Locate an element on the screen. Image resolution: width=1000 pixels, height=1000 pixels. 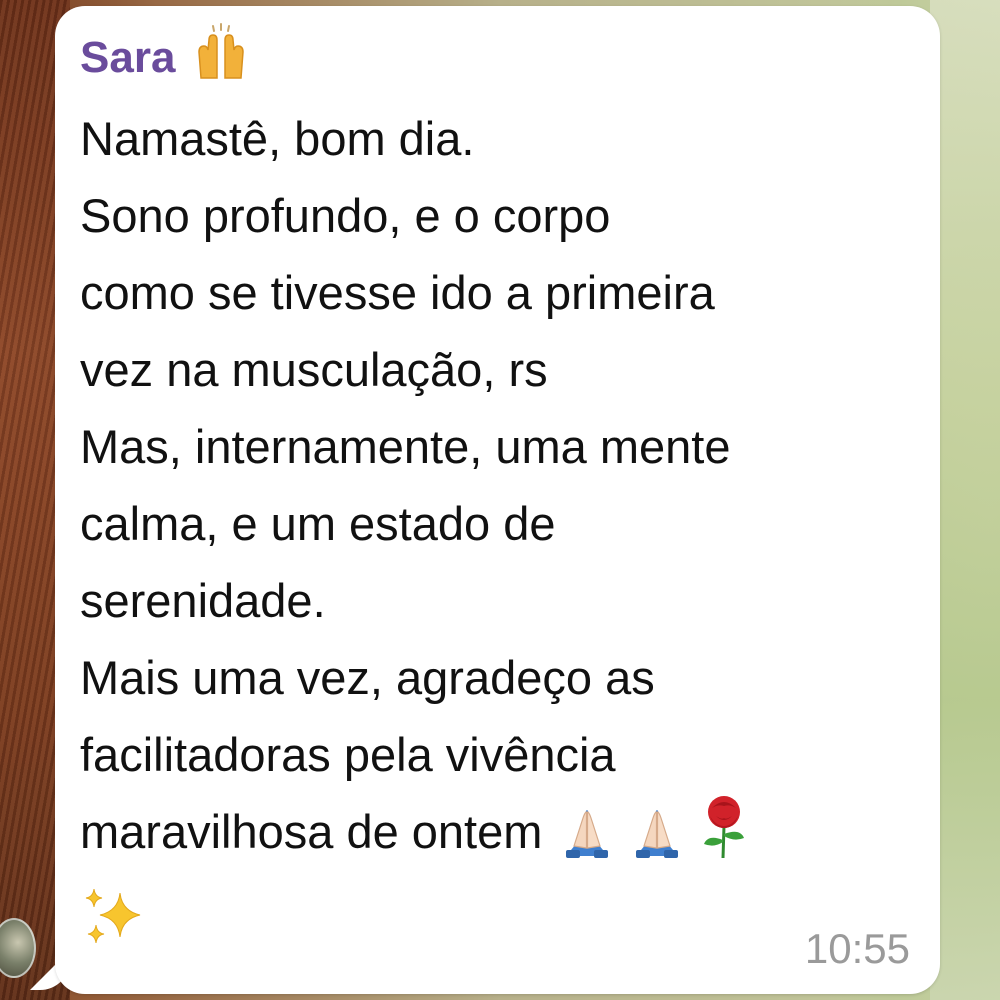
message-line: Mais uma vez, agradeço as is located at coordinates (367, 677).